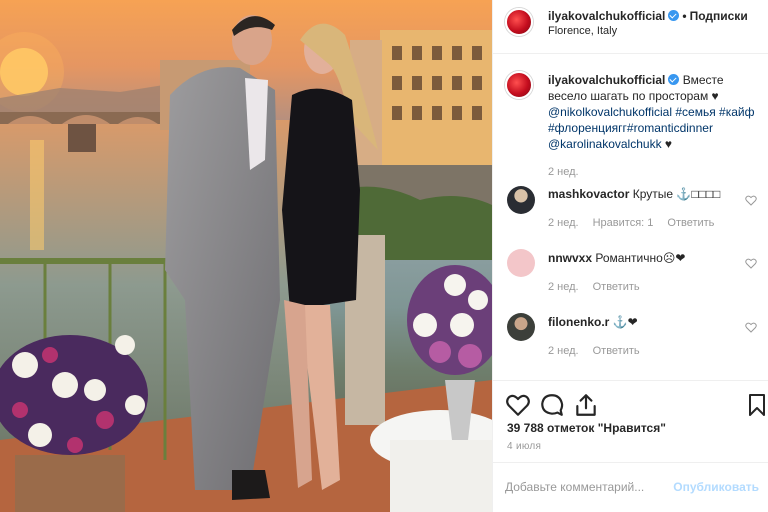 Image resolution: width=768 pixels, height=512 pixels. What do you see at coordinates (674, 15) in the screenshot?
I see `verified-badge-icon` at bounding box center [674, 15].